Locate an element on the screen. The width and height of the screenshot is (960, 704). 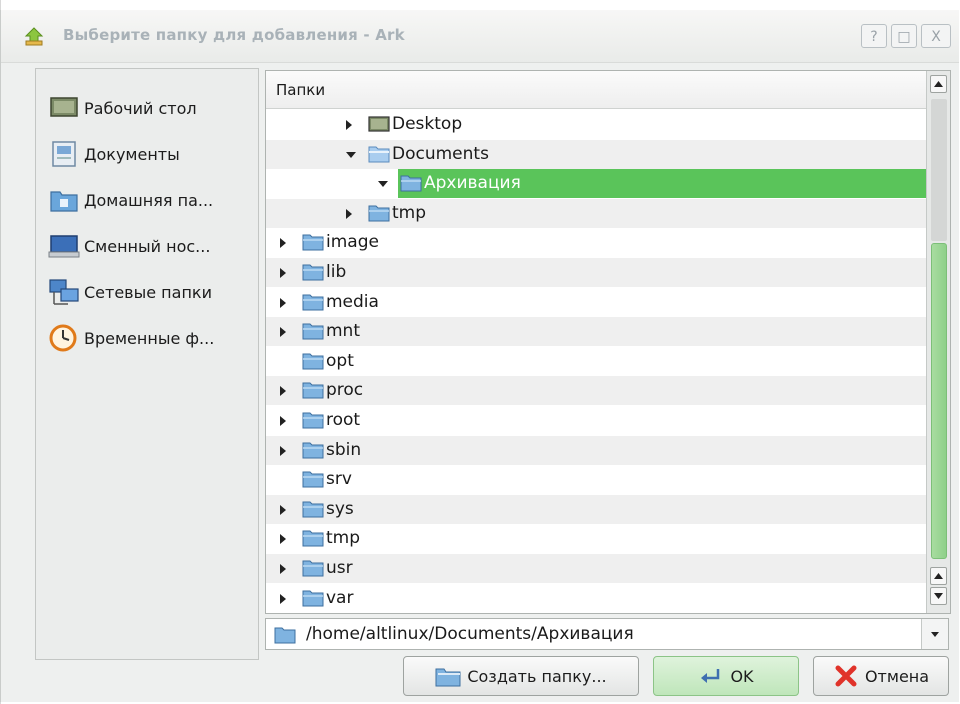
tree-row-label: Desktop is located at coordinates (427, 124).